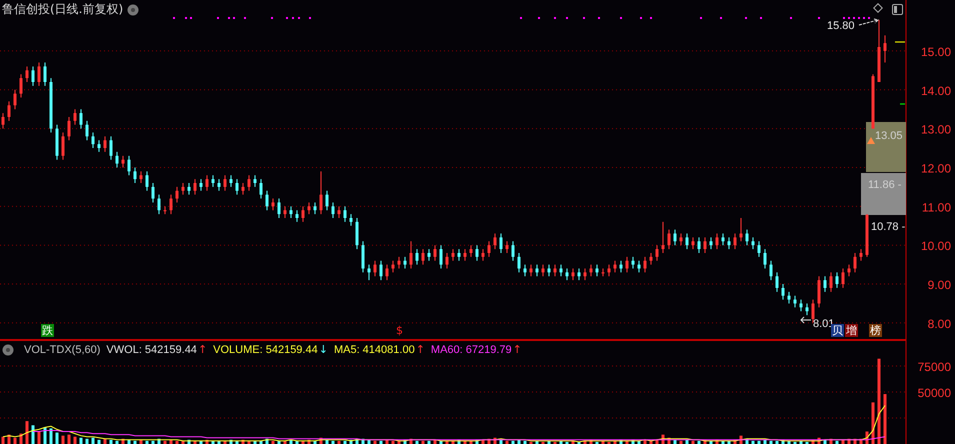  I want to click on event-badge: 榜, so click(875, 330).